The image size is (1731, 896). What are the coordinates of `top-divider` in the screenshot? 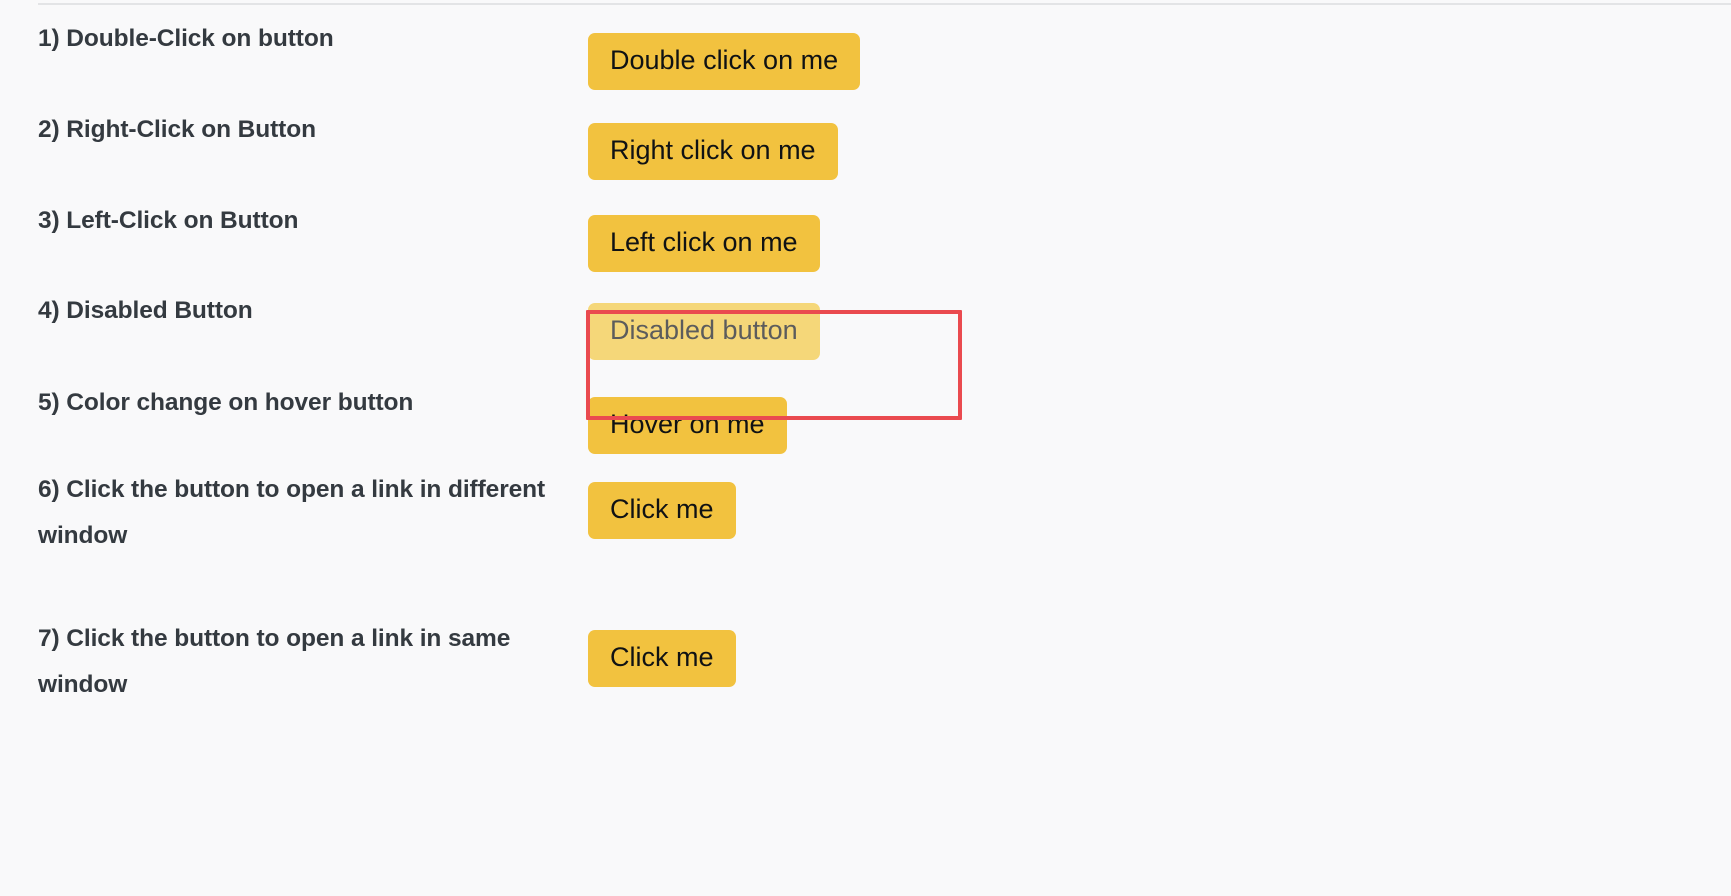 It's located at (884, 4).